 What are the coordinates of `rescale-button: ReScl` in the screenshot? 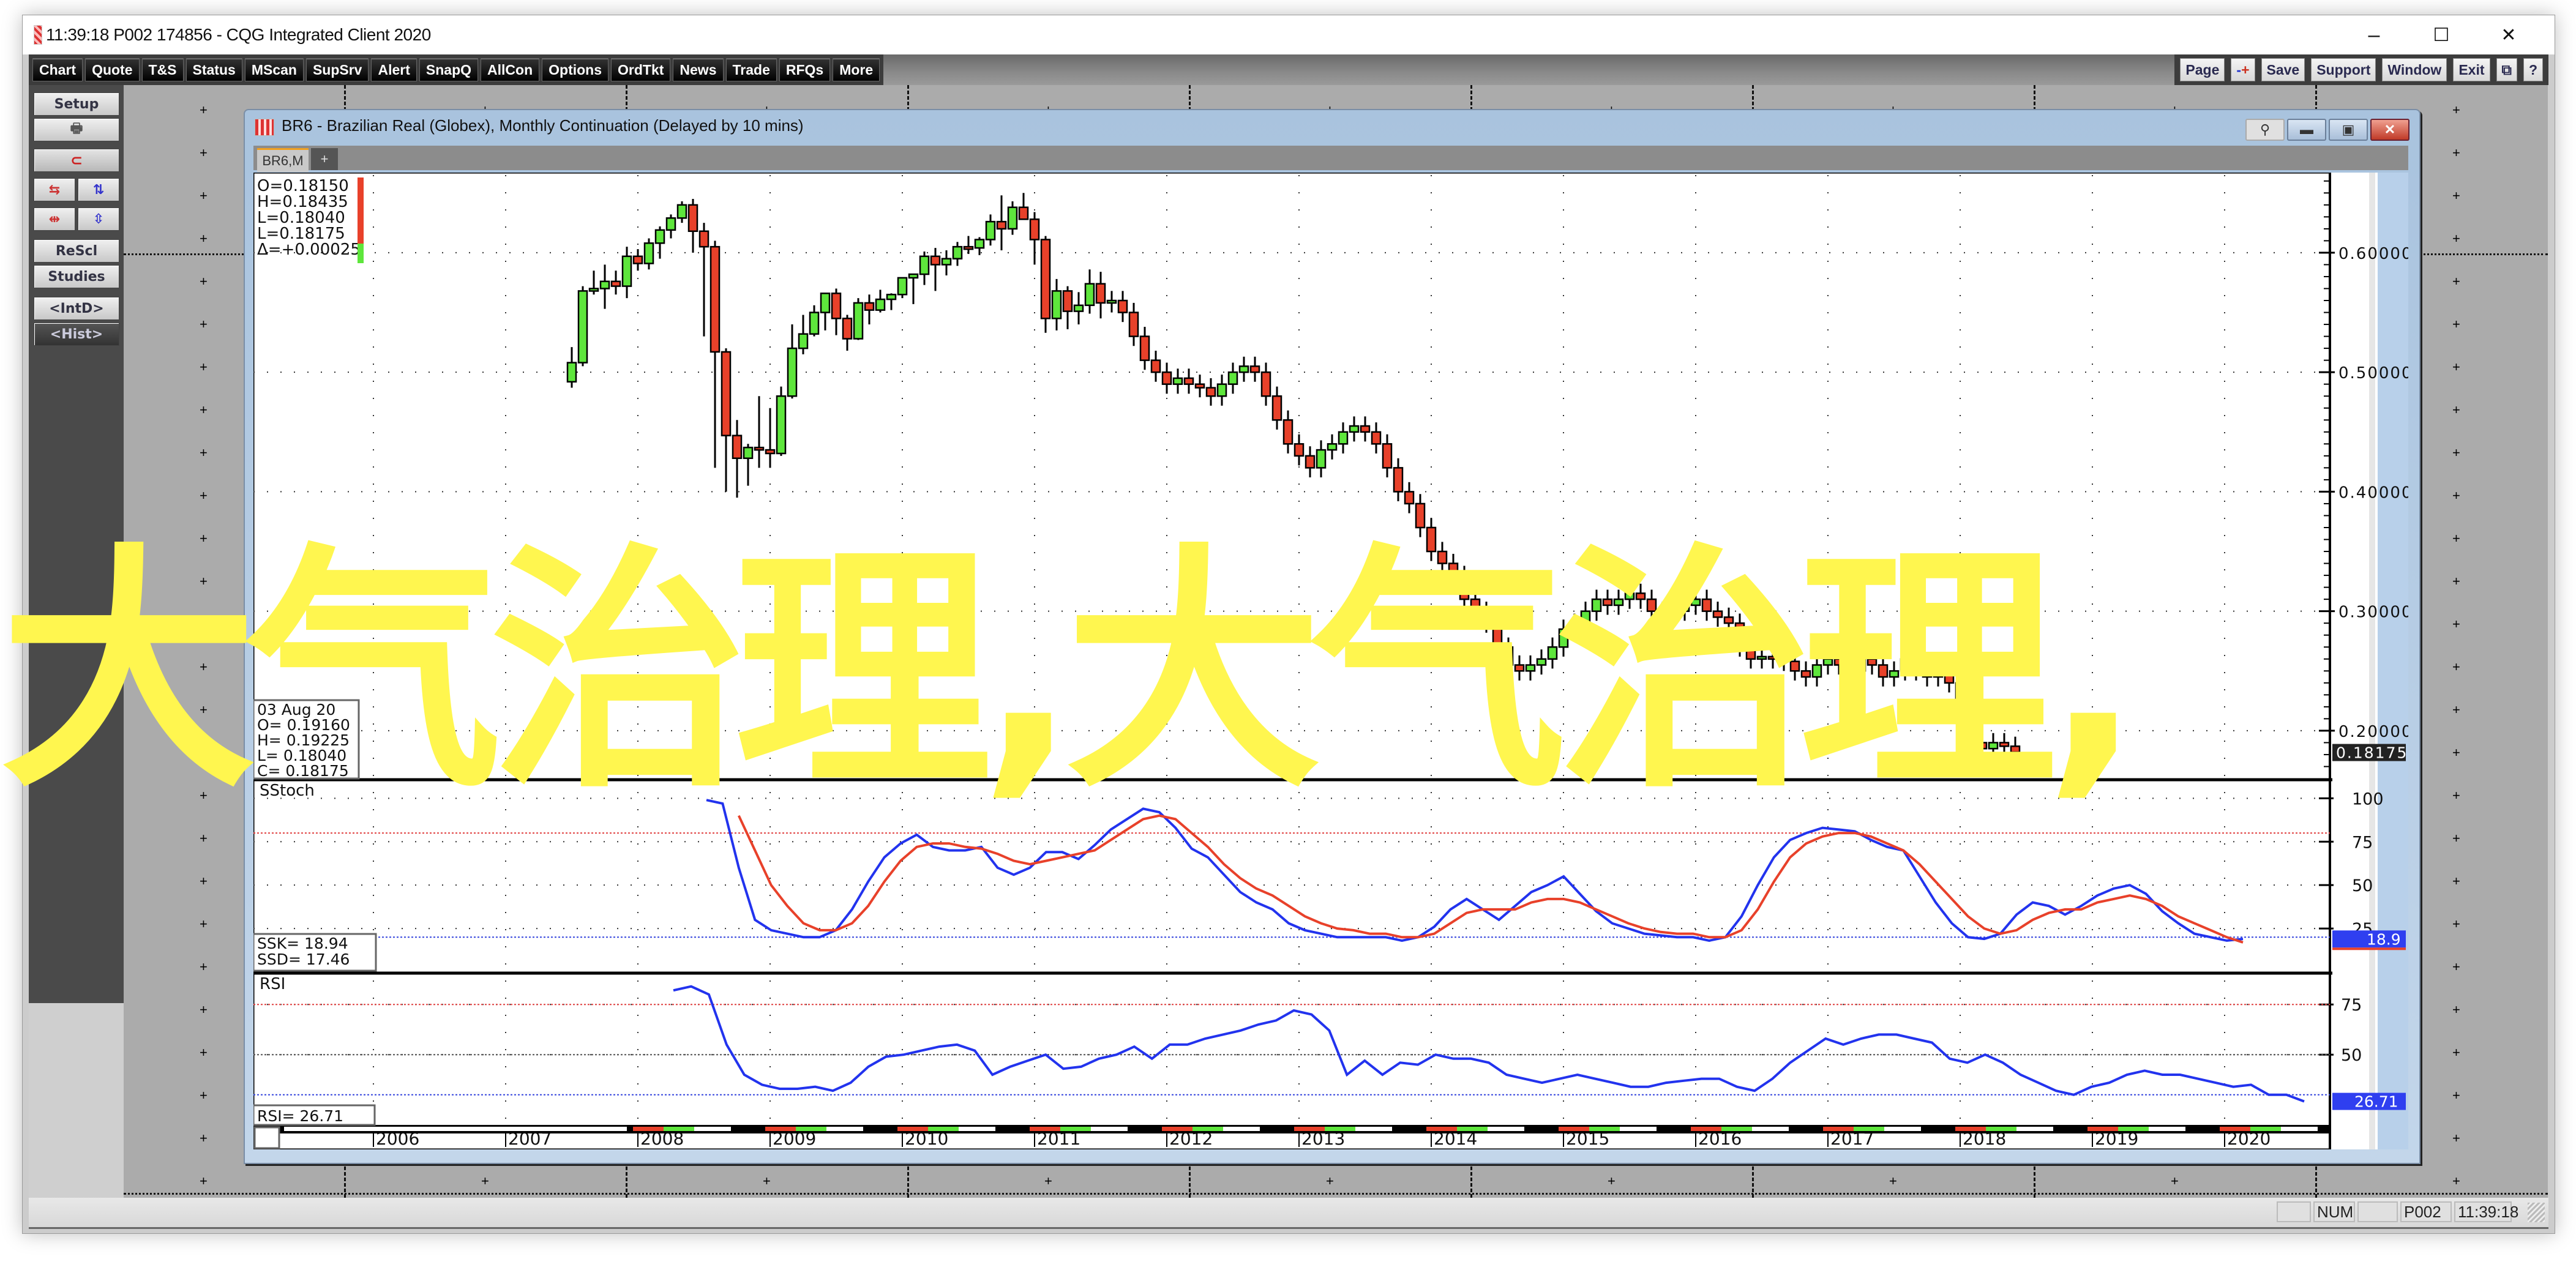 It's located at (77, 251).